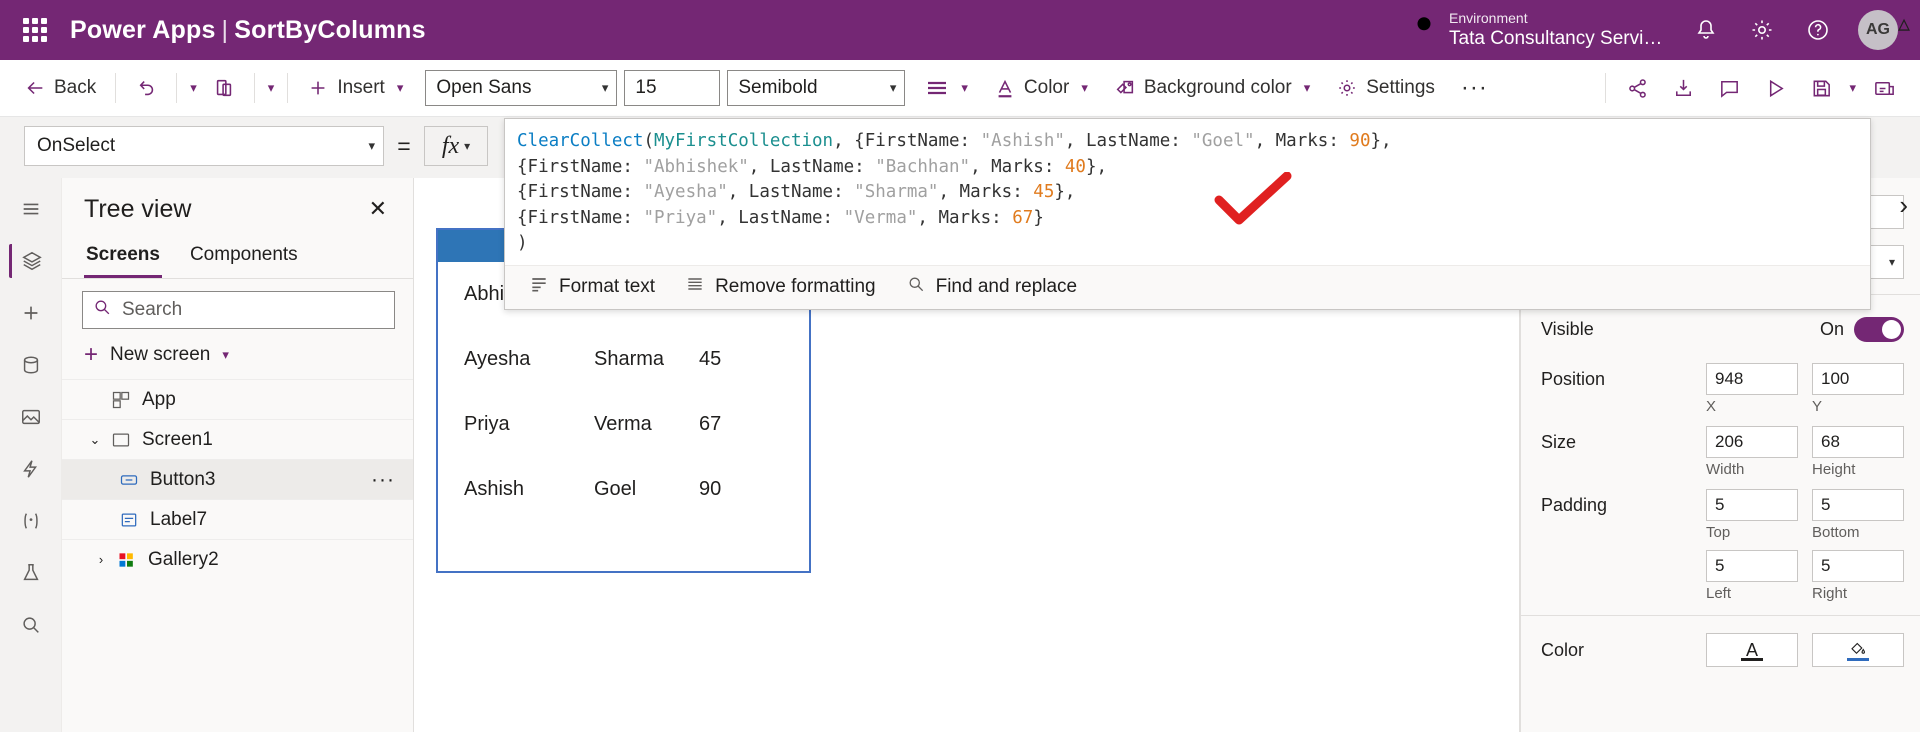 The width and height of the screenshot is (1920, 732). I want to click on remove-formatting-button: Remove formatting, so click(780, 287).